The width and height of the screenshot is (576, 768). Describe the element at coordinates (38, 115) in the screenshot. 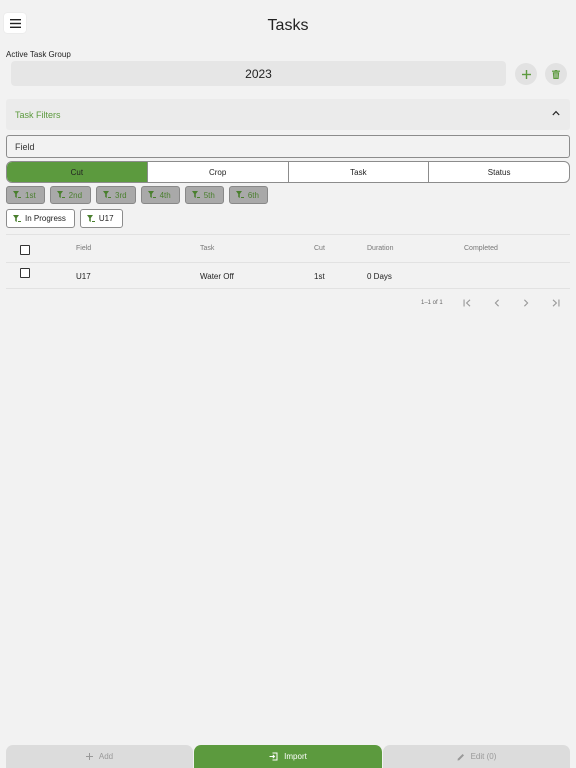

I see `task-filters-title: Task Filters` at that location.